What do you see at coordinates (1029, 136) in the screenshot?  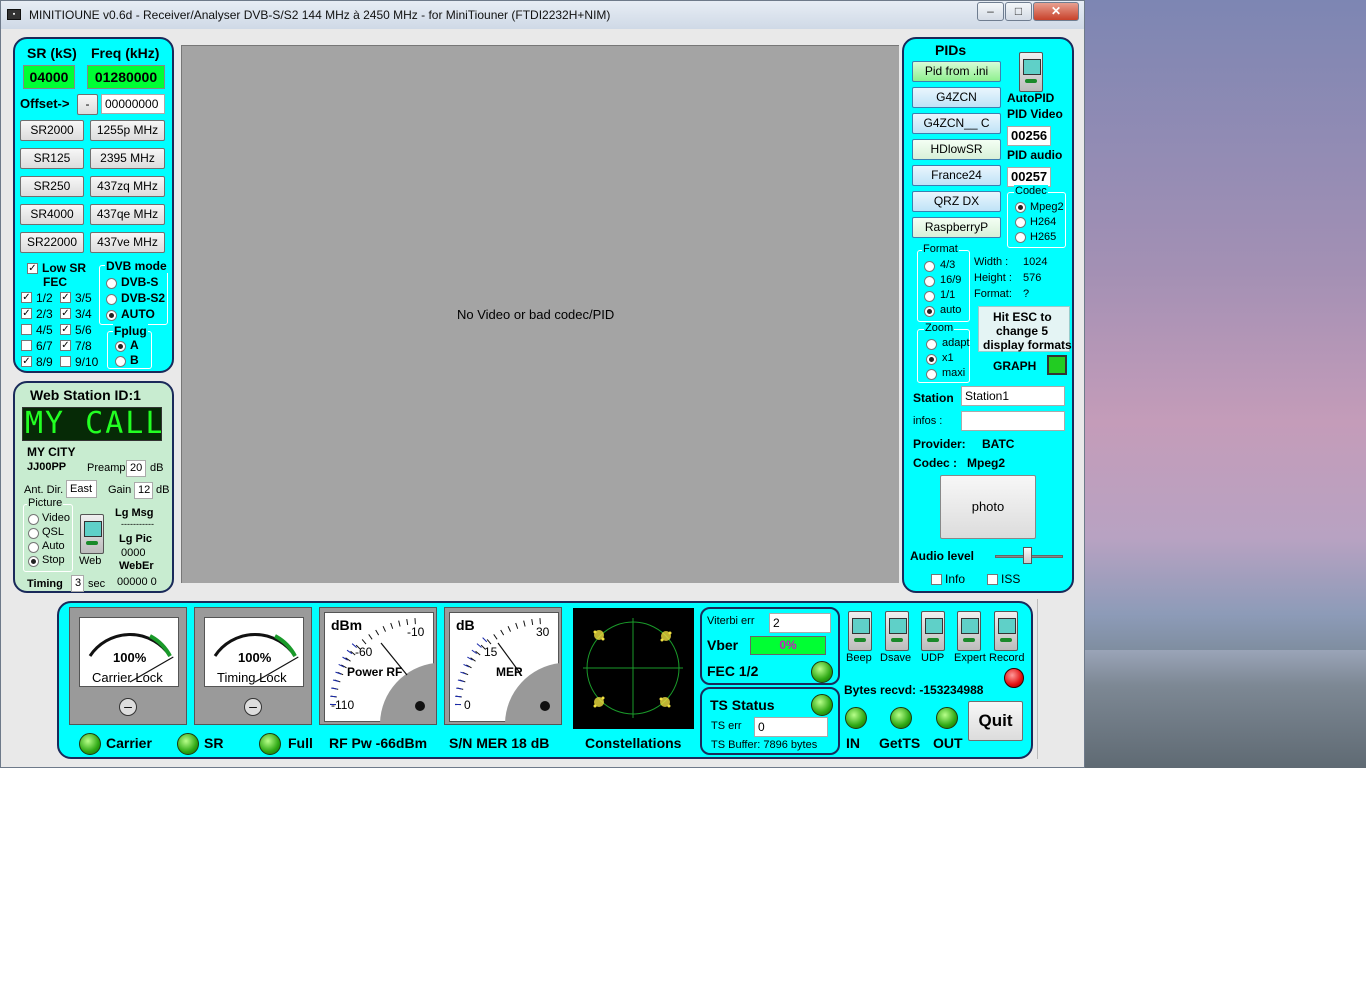 I see `pid-video-input: 00256` at bounding box center [1029, 136].